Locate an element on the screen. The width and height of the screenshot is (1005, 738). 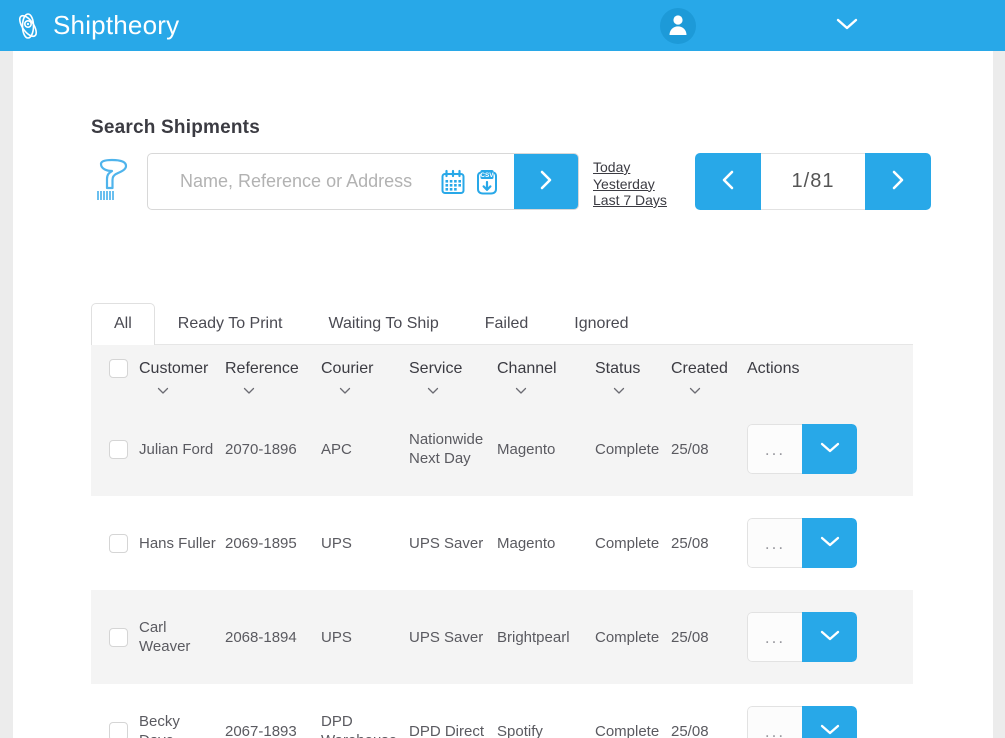
column-header-actions-label: Actions is located at coordinates (773, 368).